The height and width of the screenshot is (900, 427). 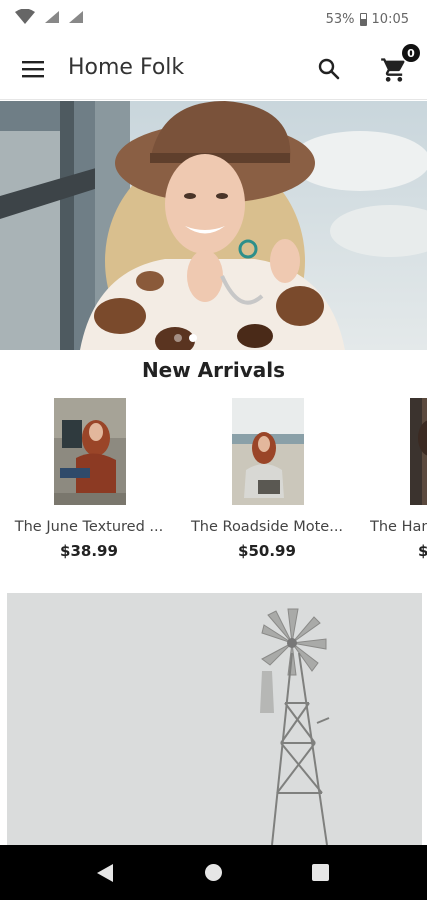 I want to click on product-price: $50.99, so click(x=267, y=551).